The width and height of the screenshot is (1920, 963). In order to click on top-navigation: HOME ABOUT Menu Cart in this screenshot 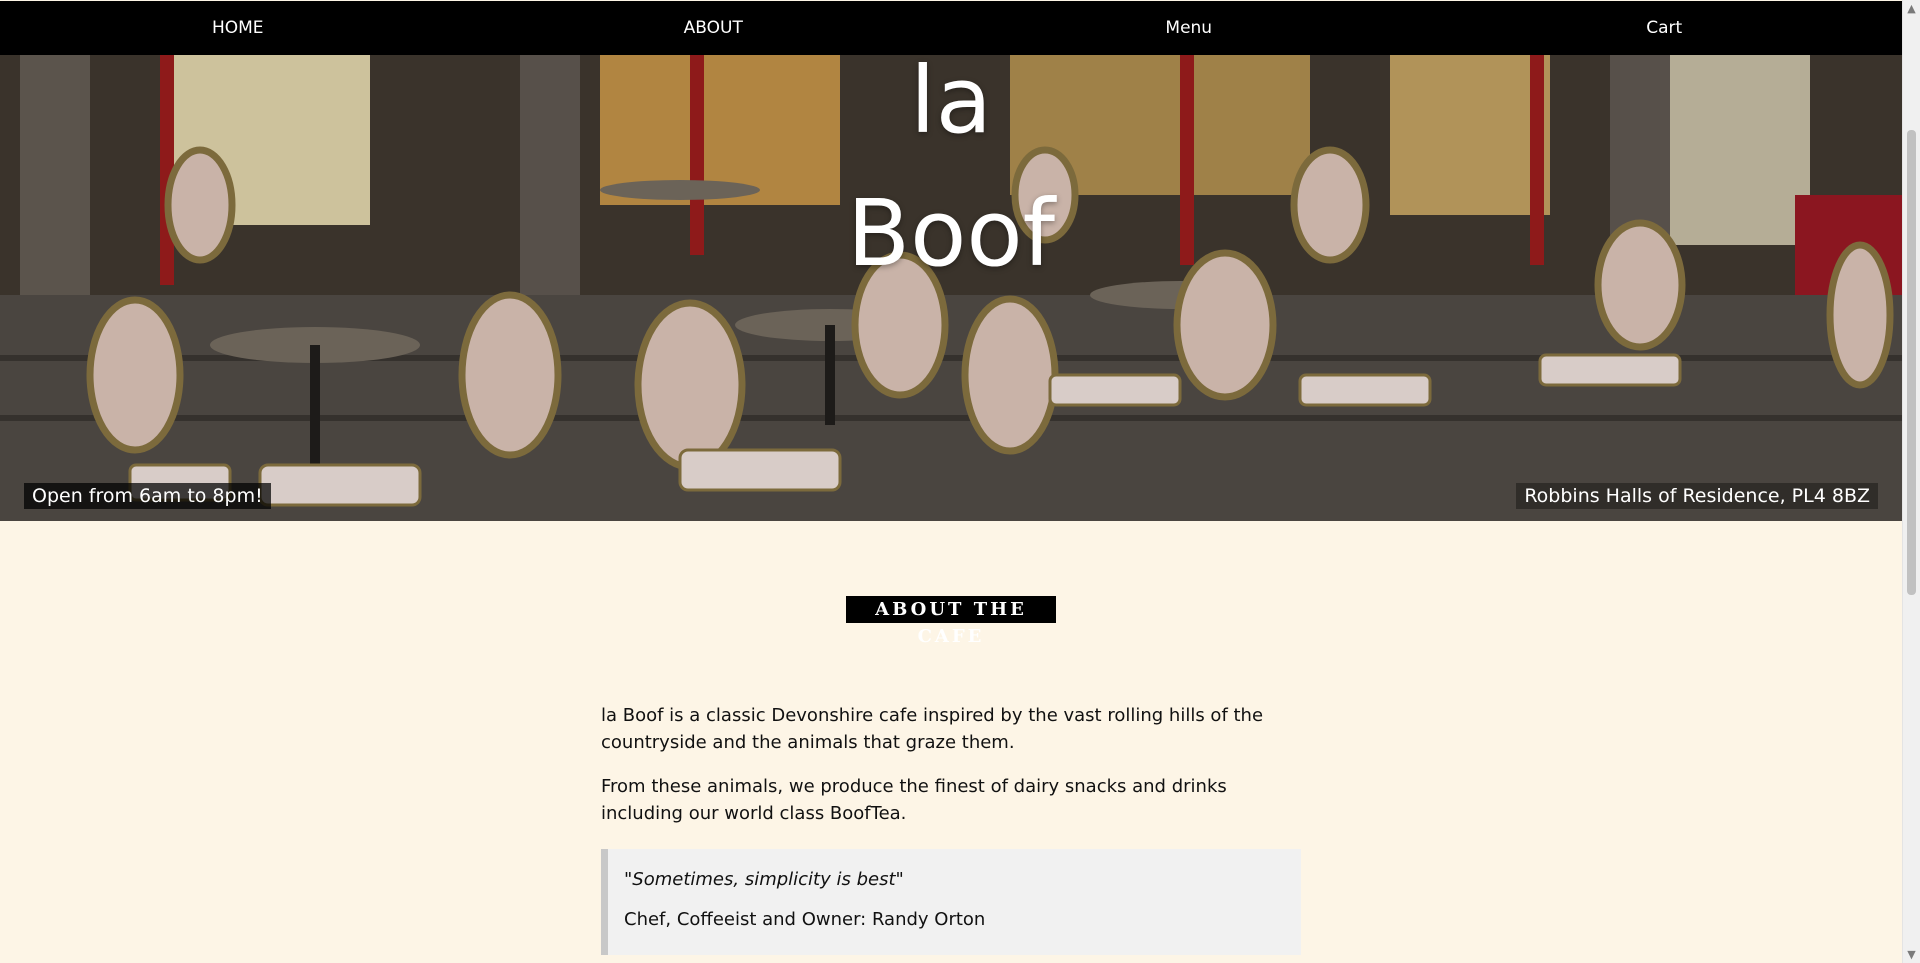, I will do `click(951, 28)`.